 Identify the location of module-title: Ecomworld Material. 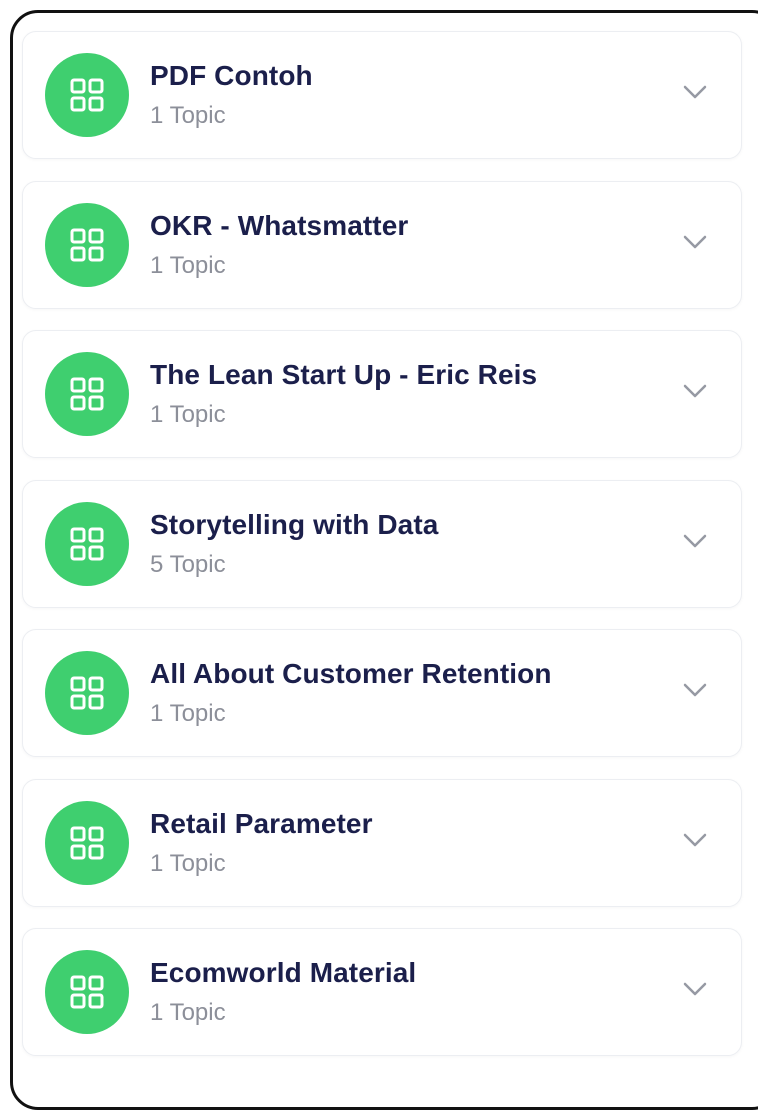
(283, 972).